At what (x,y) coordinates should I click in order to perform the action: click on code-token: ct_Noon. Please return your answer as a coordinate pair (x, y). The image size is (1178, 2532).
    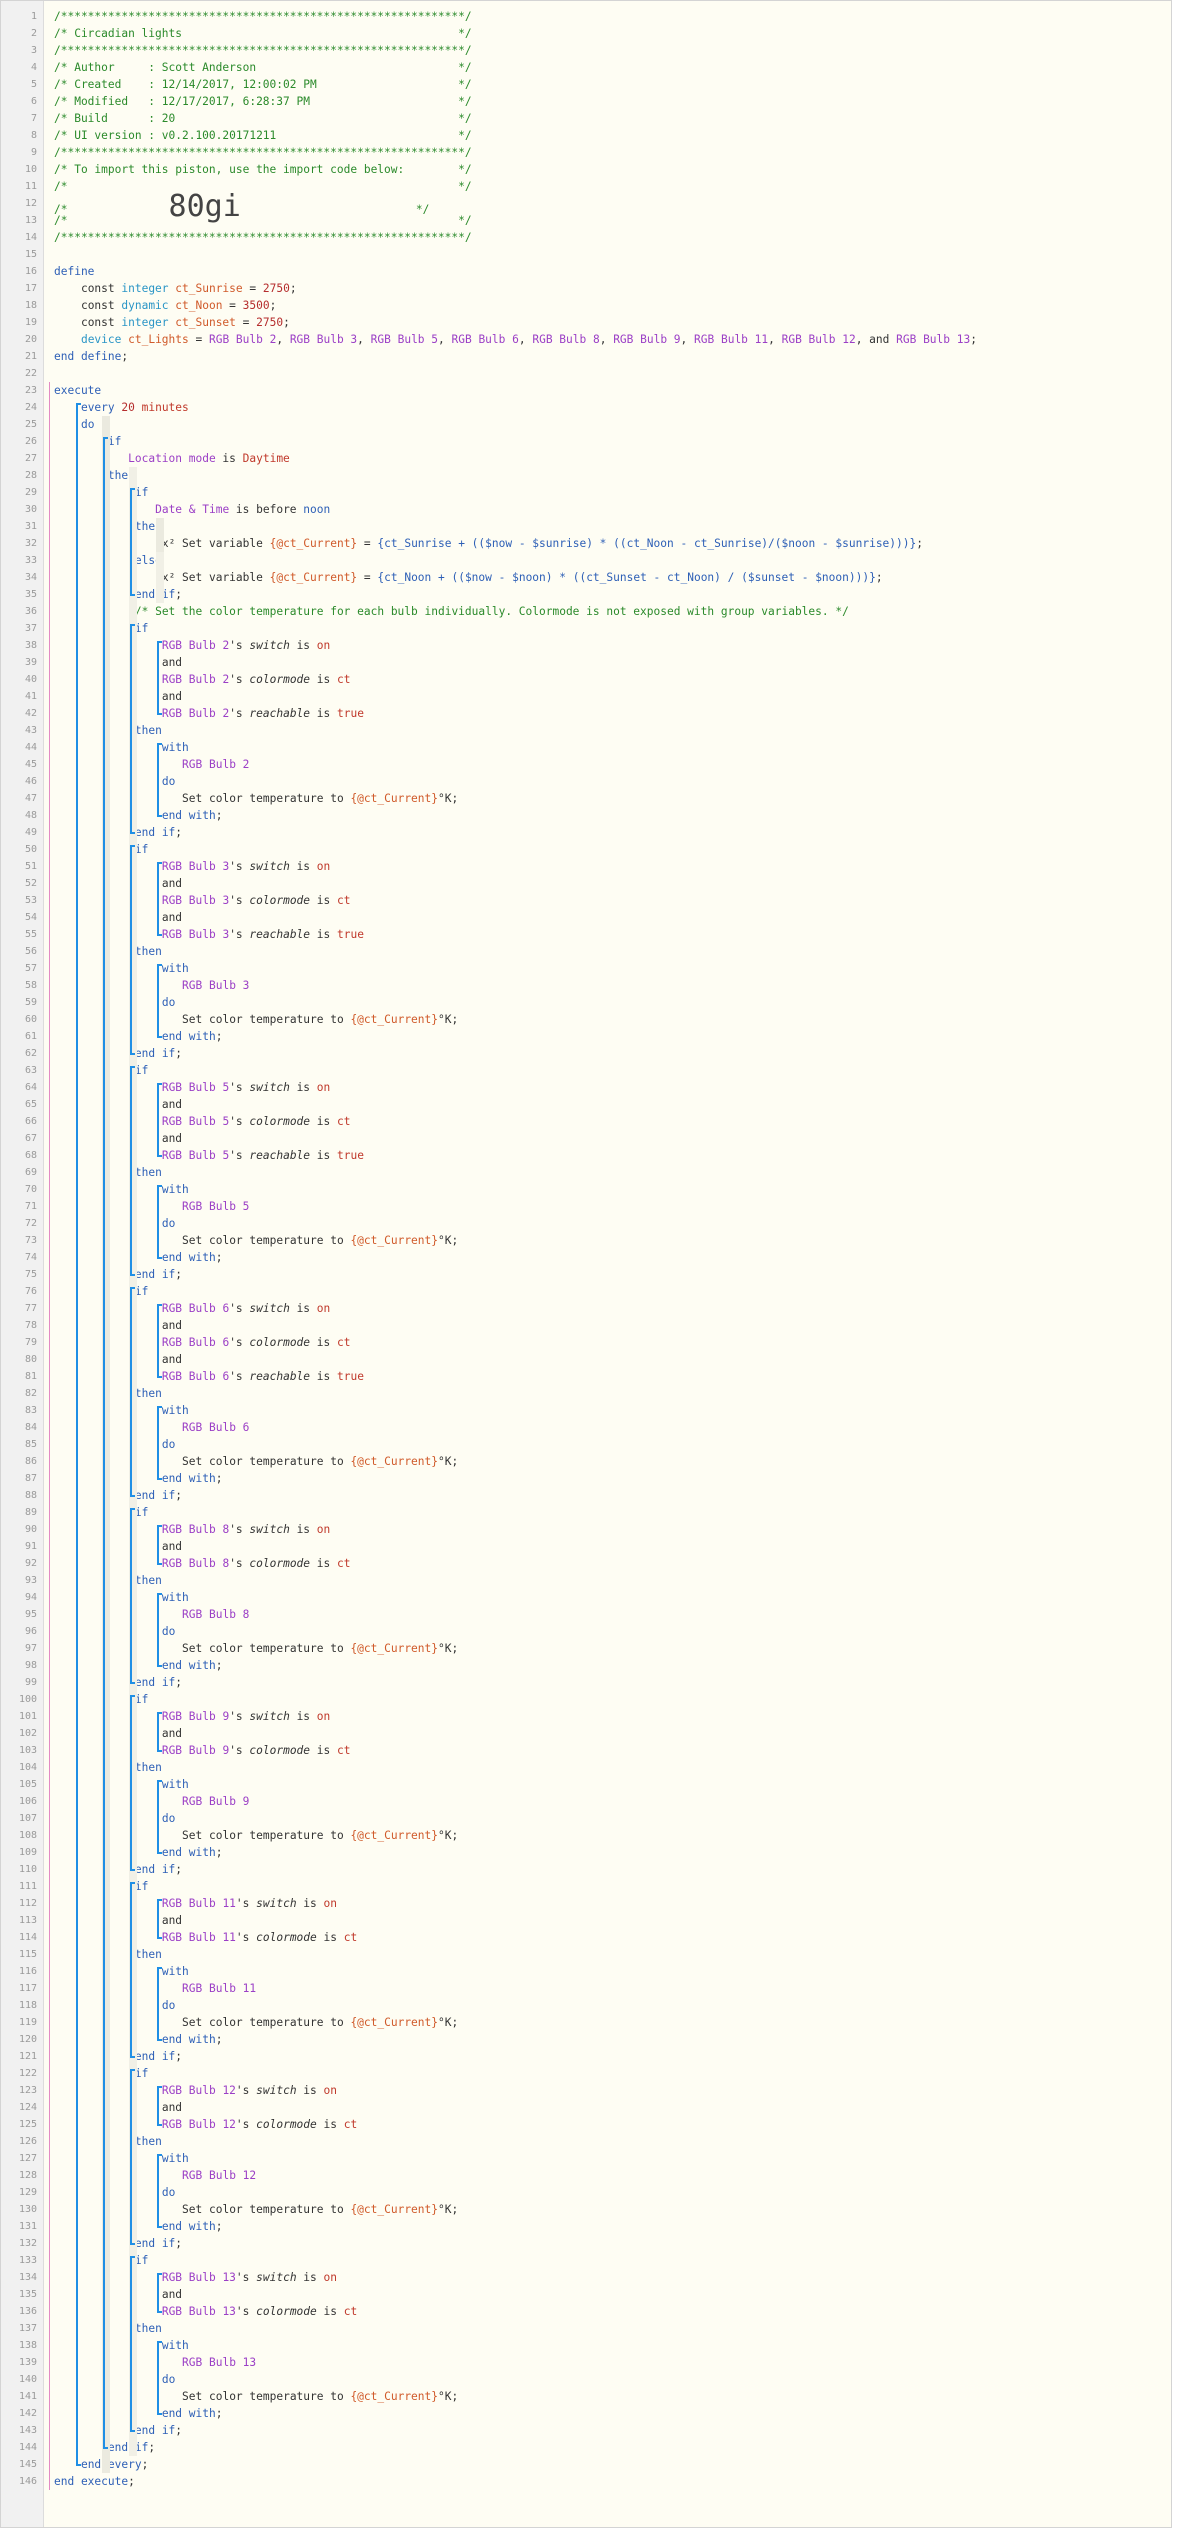
    Looking at the image, I should click on (199, 305).